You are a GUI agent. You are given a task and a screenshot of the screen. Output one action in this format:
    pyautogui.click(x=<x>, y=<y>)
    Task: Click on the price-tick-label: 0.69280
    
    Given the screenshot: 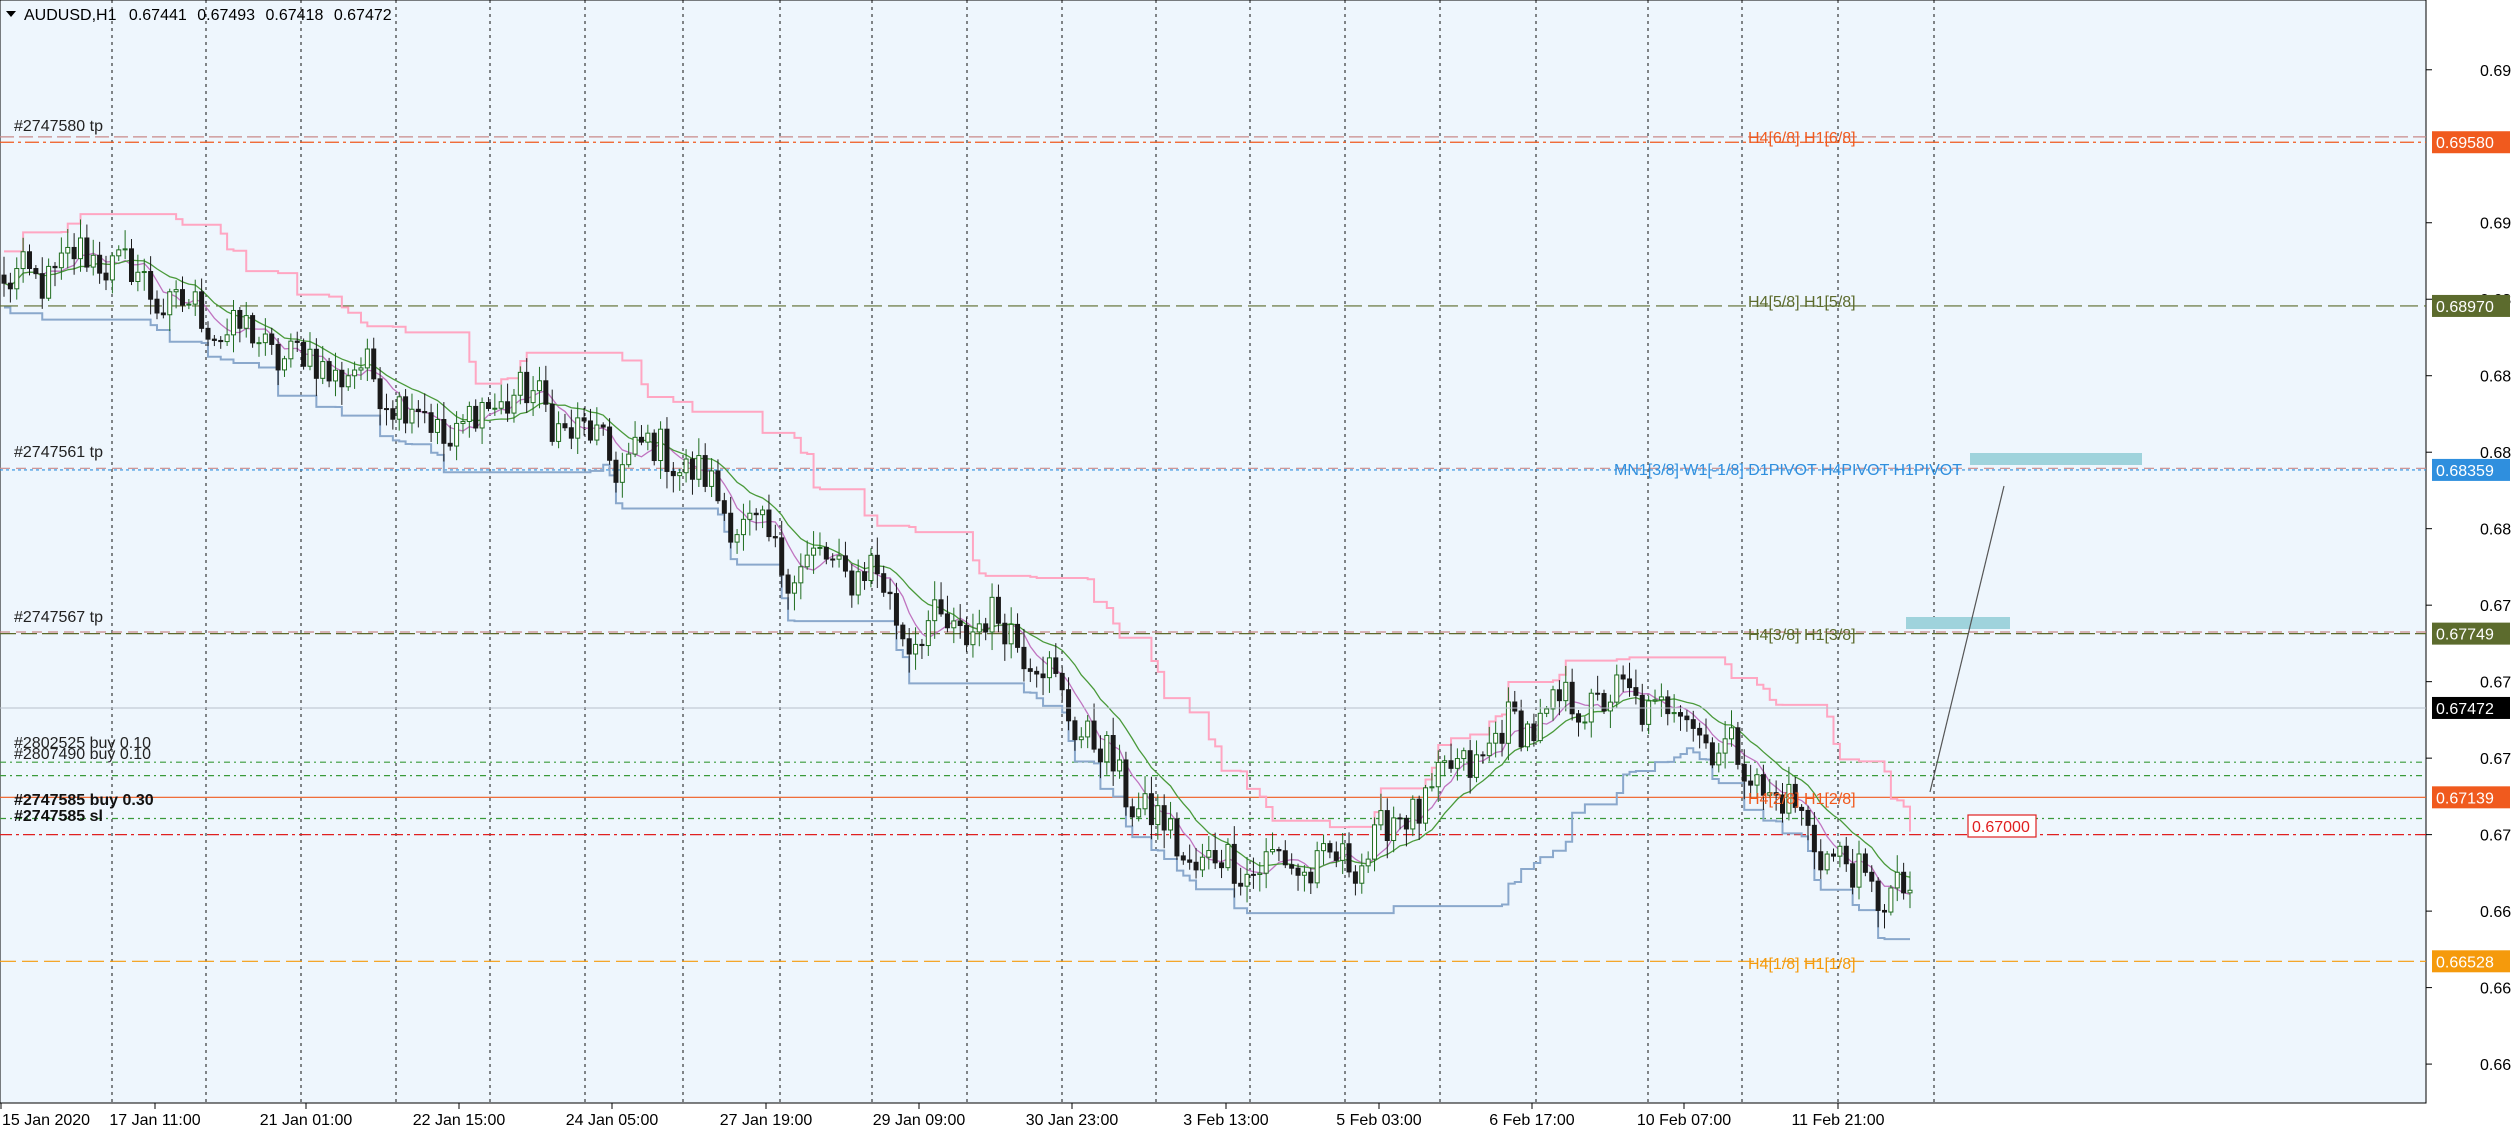 What is the action you would take?
    pyautogui.click(x=2495, y=224)
    